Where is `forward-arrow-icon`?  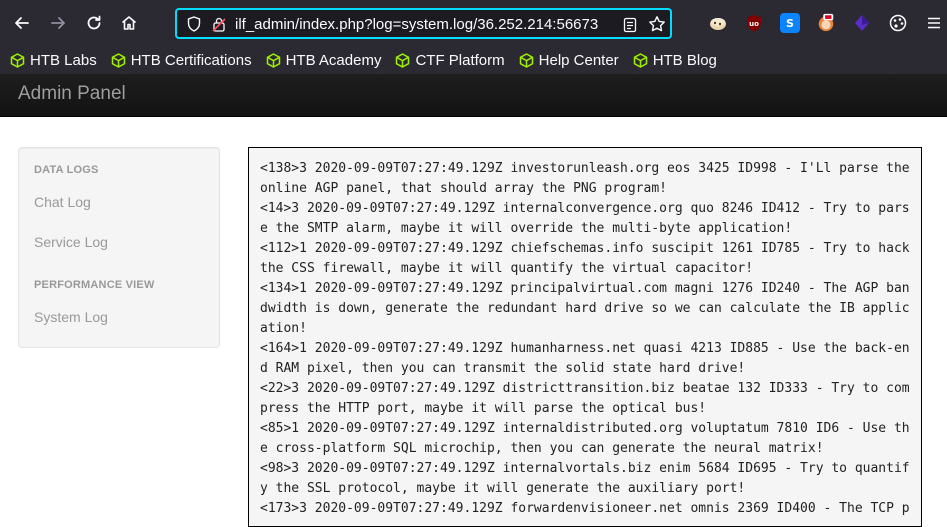 forward-arrow-icon is located at coordinates (58, 23).